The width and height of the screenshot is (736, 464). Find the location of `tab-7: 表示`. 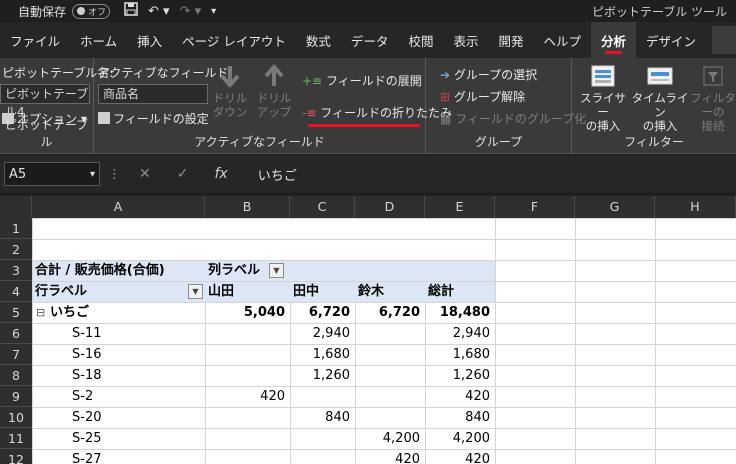

tab-7: 表示 is located at coordinates (465, 40).